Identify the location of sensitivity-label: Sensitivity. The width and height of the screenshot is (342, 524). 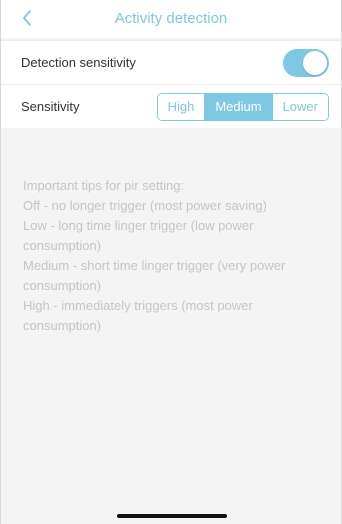
(50, 106).